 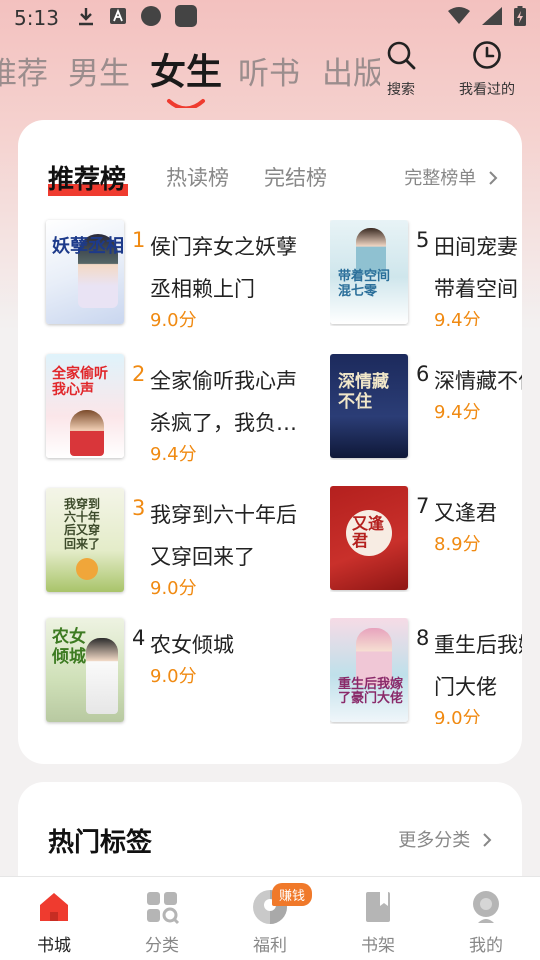 What do you see at coordinates (139, 508) in the screenshot?
I see `rank-number: 3` at bounding box center [139, 508].